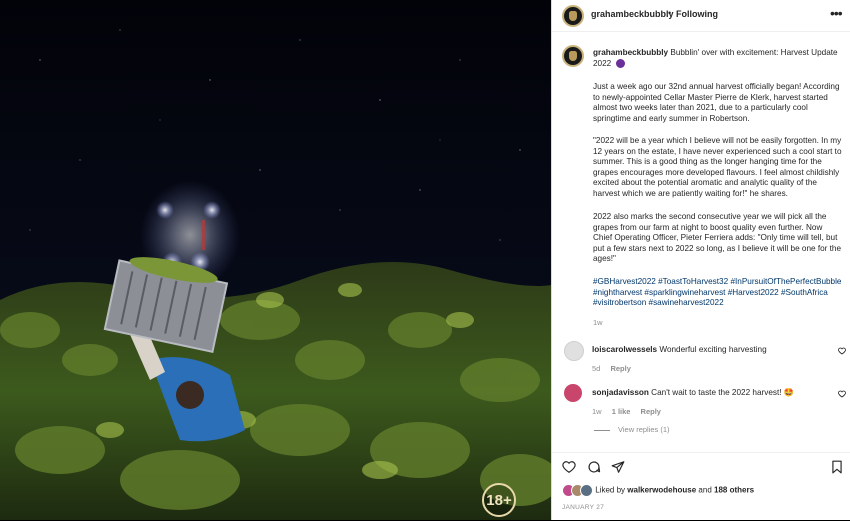  I want to click on comment-time: 5d, so click(596, 368).